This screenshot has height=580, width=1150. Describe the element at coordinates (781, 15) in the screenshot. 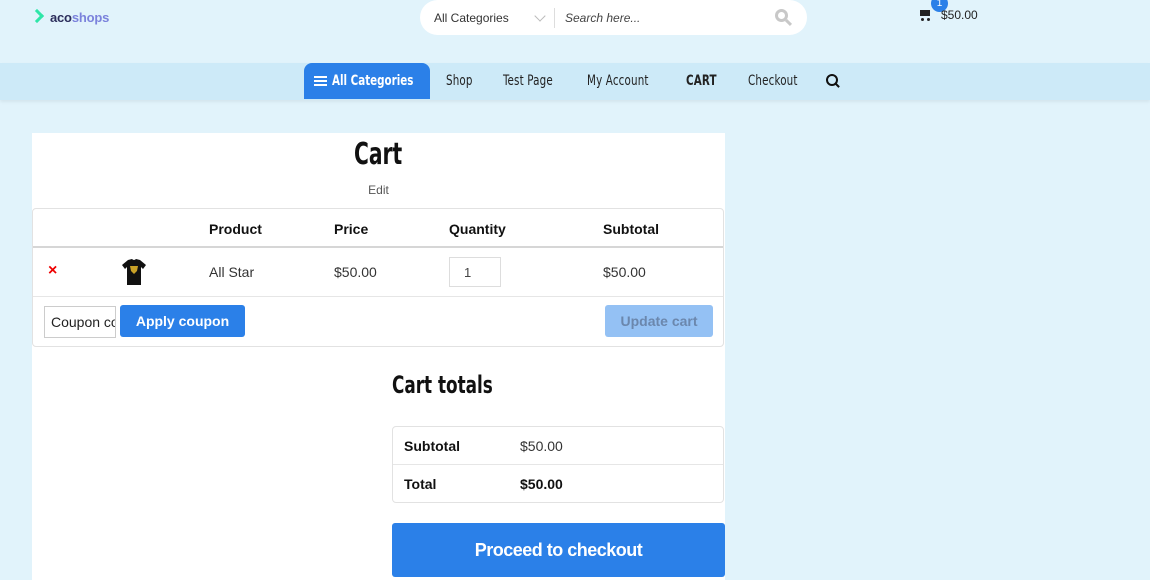

I see `search-icon` at that location.